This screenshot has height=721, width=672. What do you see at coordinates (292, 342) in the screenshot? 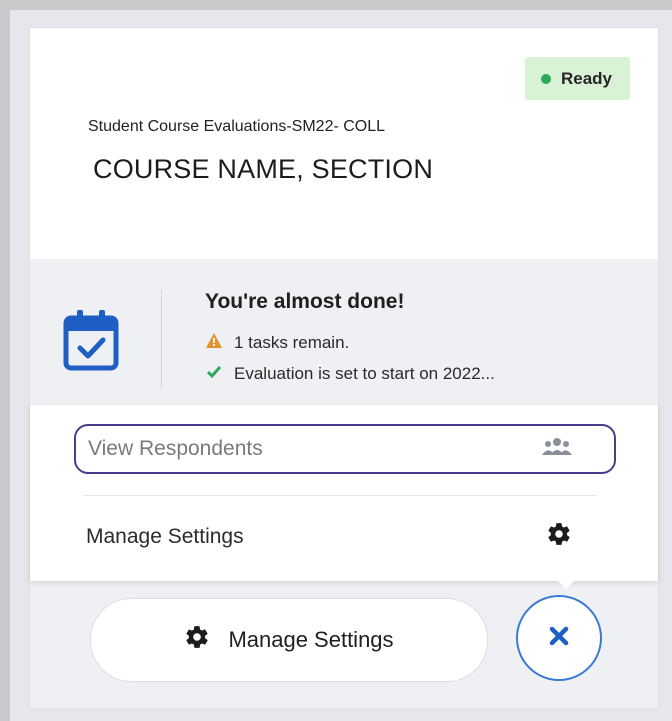
I see `tasks-remaining: 1 tasks remain.` at bounding box center [292, 342].